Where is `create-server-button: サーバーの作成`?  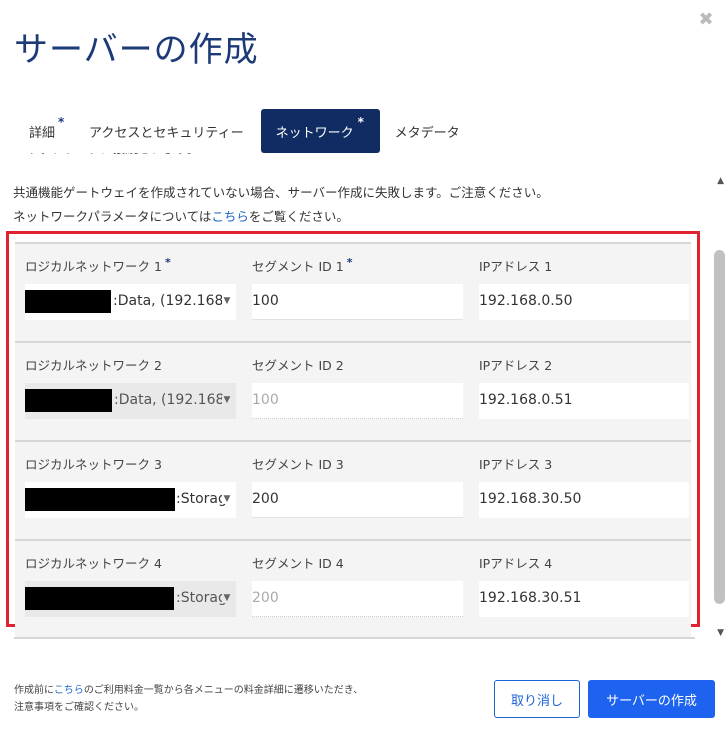
create-server-button: サーバーの作成 is located at coordinates (651, 699).